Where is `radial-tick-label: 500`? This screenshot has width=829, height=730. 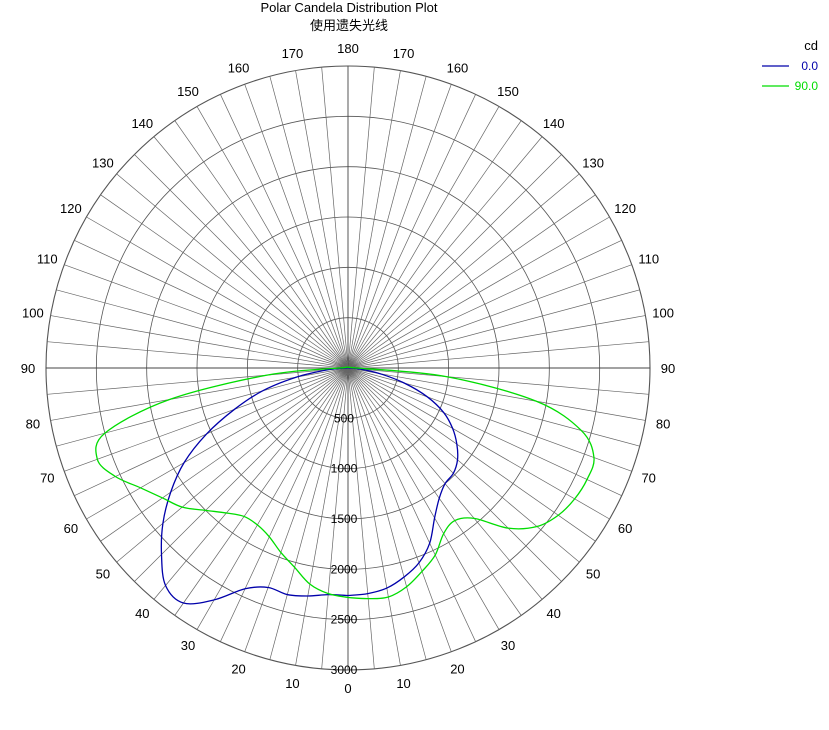
radial-tick-label: 500 is located at coordinates (344, 418).